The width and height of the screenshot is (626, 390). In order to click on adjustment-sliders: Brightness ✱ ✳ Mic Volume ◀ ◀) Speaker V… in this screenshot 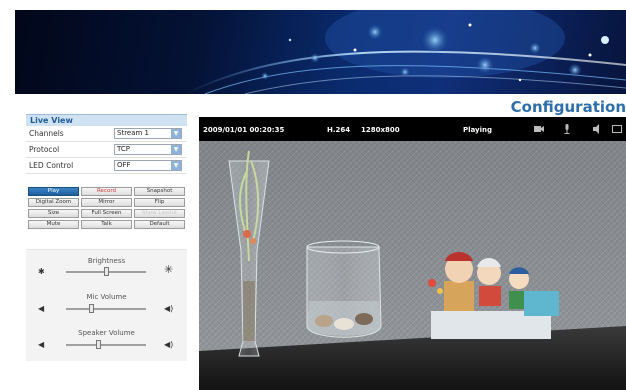, I will do `click(106, 305)`.